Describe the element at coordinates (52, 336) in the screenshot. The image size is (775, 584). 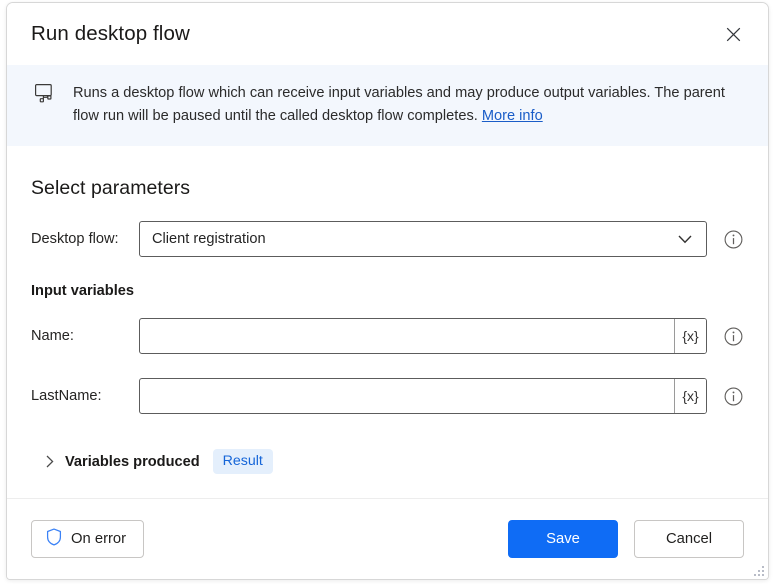
I see `name-label: Name:` at that location.